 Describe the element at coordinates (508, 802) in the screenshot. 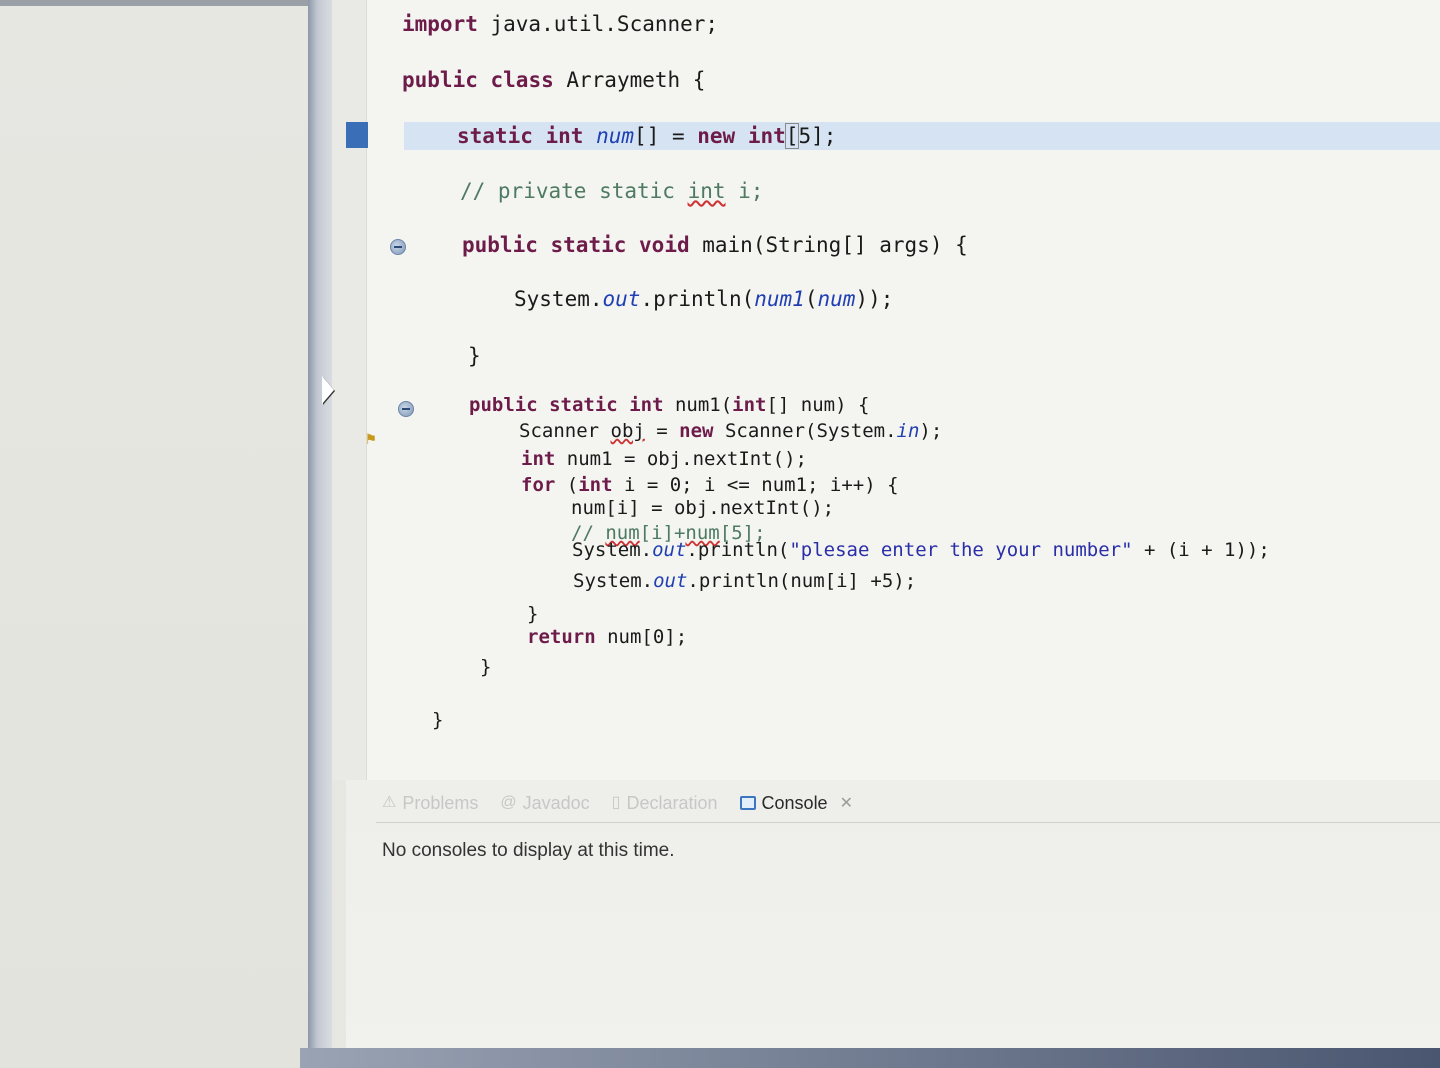

I see `javadoc-icon: @` at that location.